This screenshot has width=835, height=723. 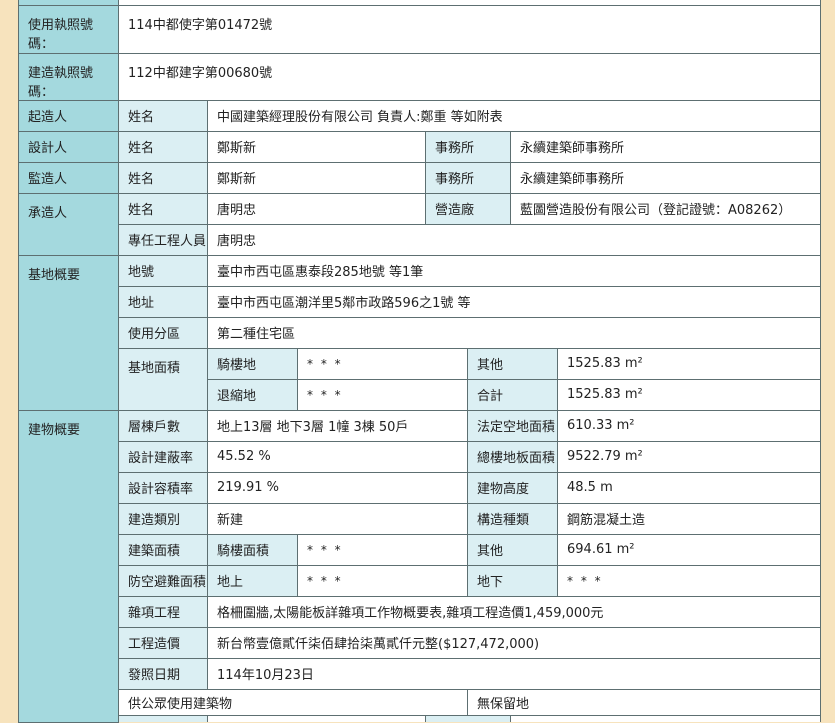 What do you see at coordinates (468, 208) in the screenshot?
I see `contractor-firm-label-cell: 營造廠` at bounding box center [468, 208].